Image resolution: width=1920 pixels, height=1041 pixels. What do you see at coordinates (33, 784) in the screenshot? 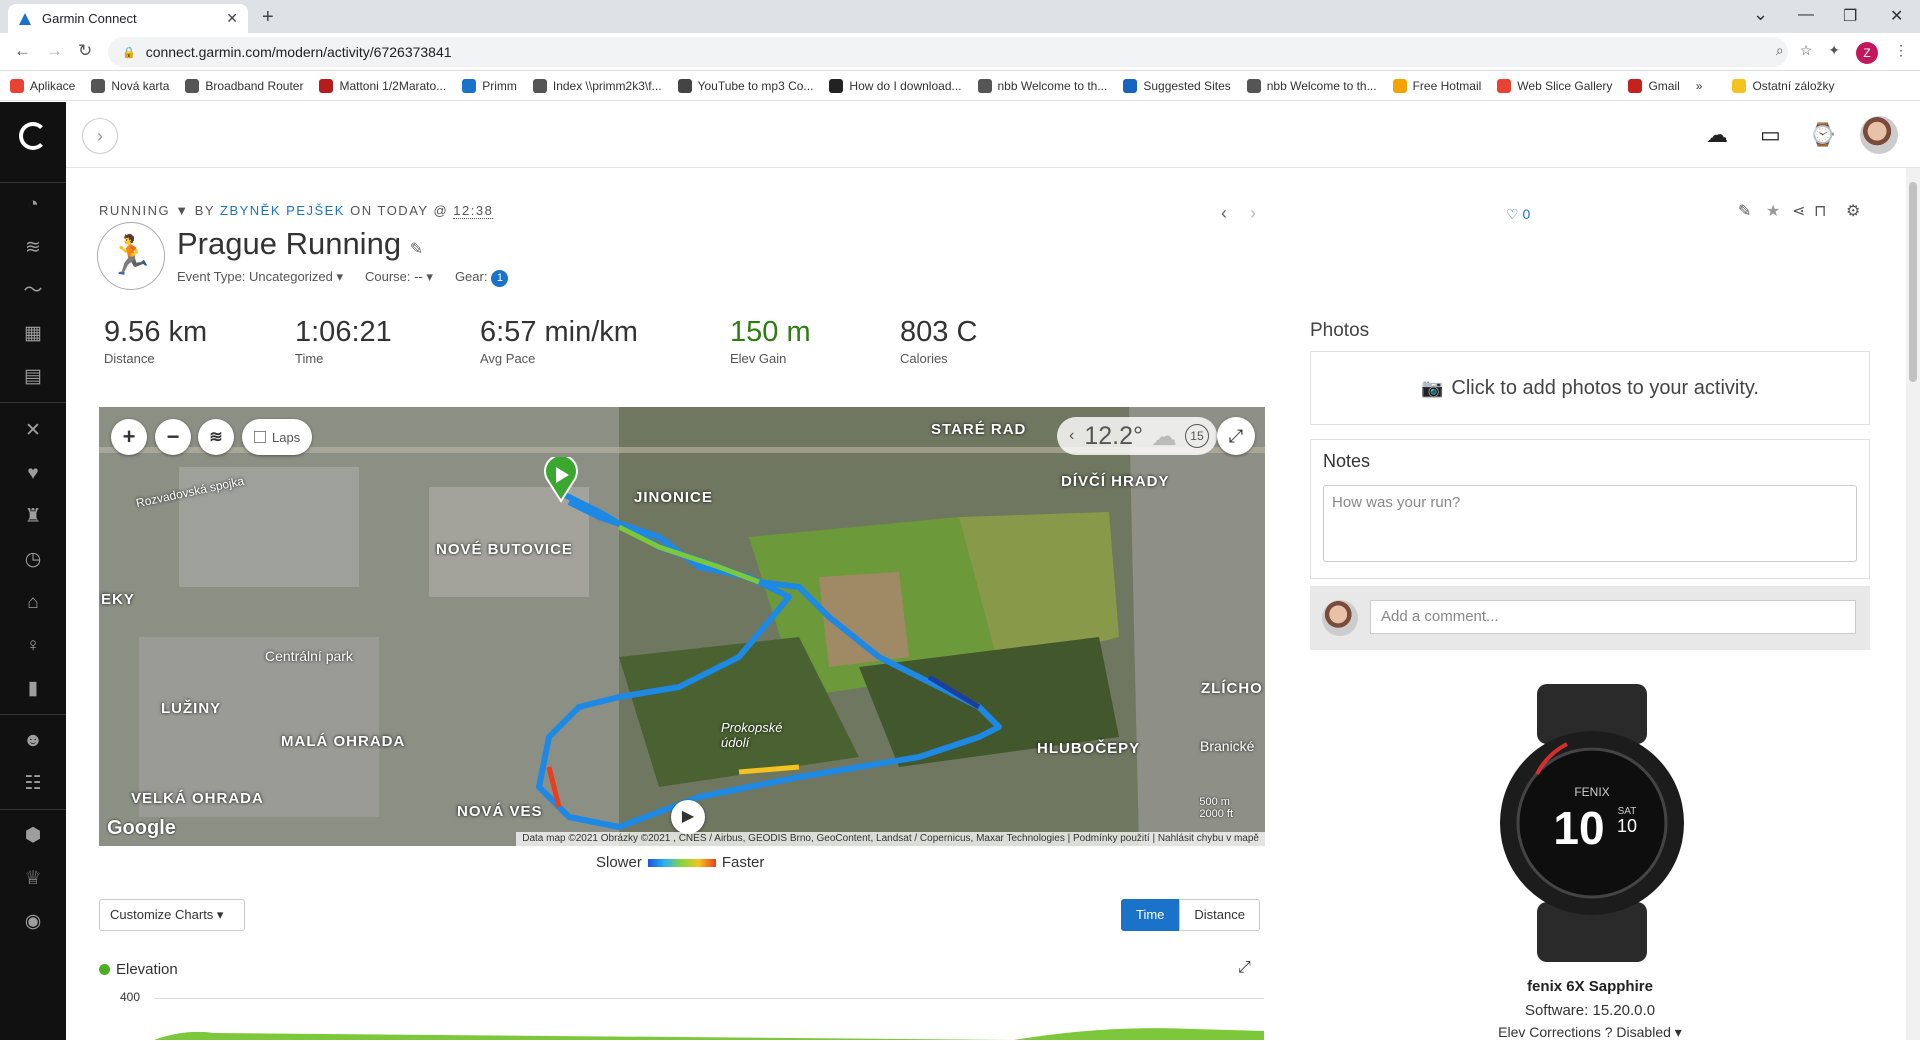
I see `groups-icon: ☷` at bounding box center [33, 784].